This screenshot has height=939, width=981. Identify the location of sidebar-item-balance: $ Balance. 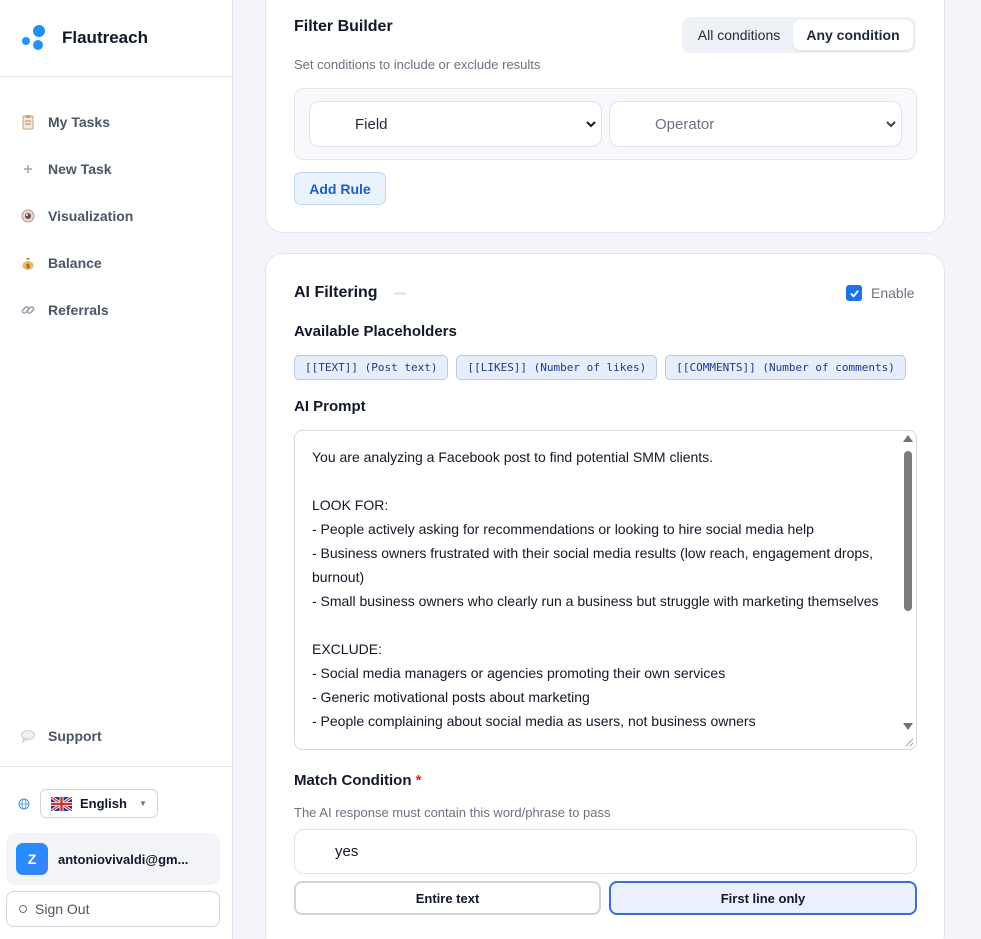
(116, 262).